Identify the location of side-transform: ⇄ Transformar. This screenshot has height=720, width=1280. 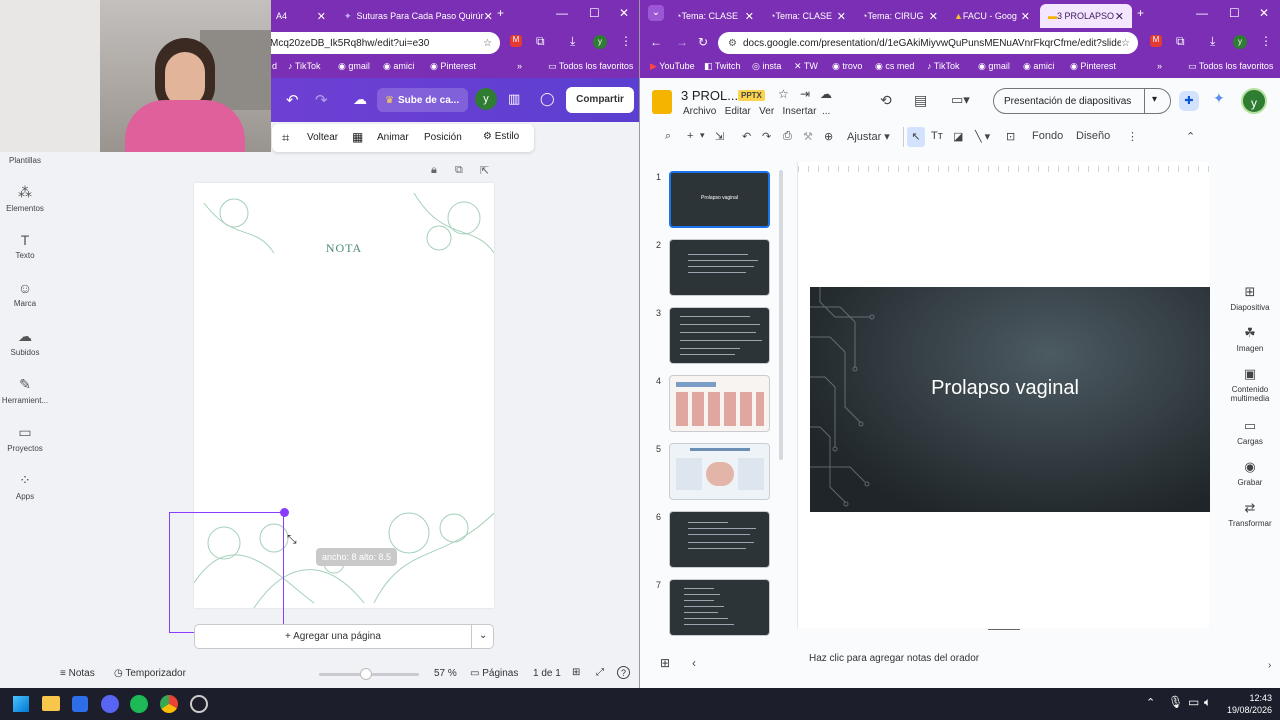
(1250, 514).